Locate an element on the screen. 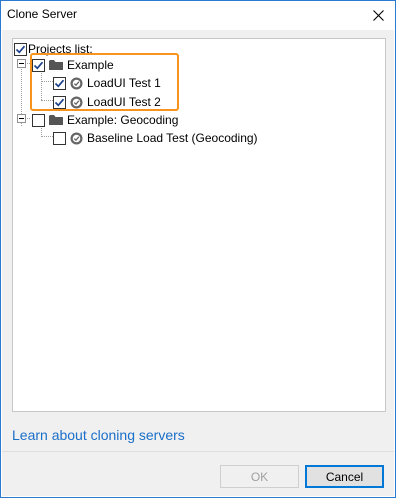  learn-cloning-link: Learn about cloning servers is located at coordinates (98, 435).